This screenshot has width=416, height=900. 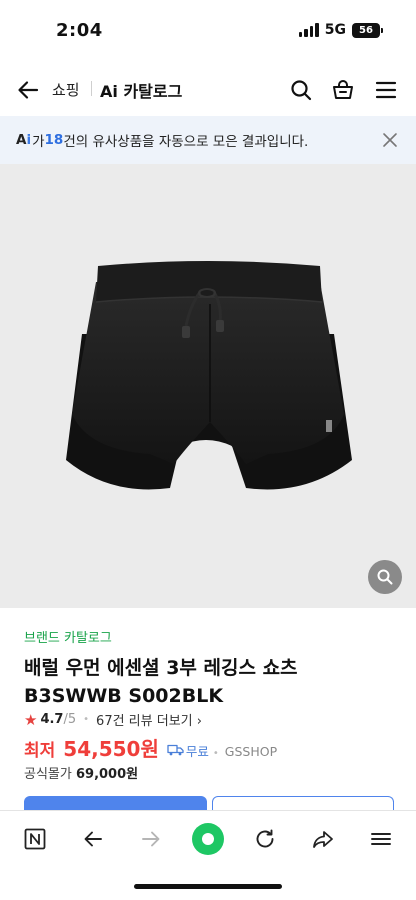 What do you see at coordinates (38, 142) in the screenshot?
I see `banner-prefix: 가` at bounding box center [38, 142].